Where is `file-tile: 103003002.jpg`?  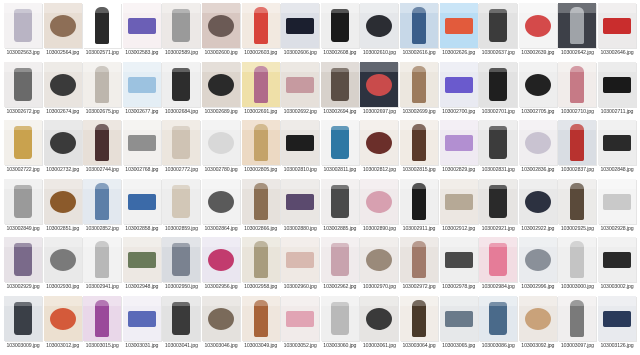
file-tile: 103003002.jpg is located at coordinates (617, 265).